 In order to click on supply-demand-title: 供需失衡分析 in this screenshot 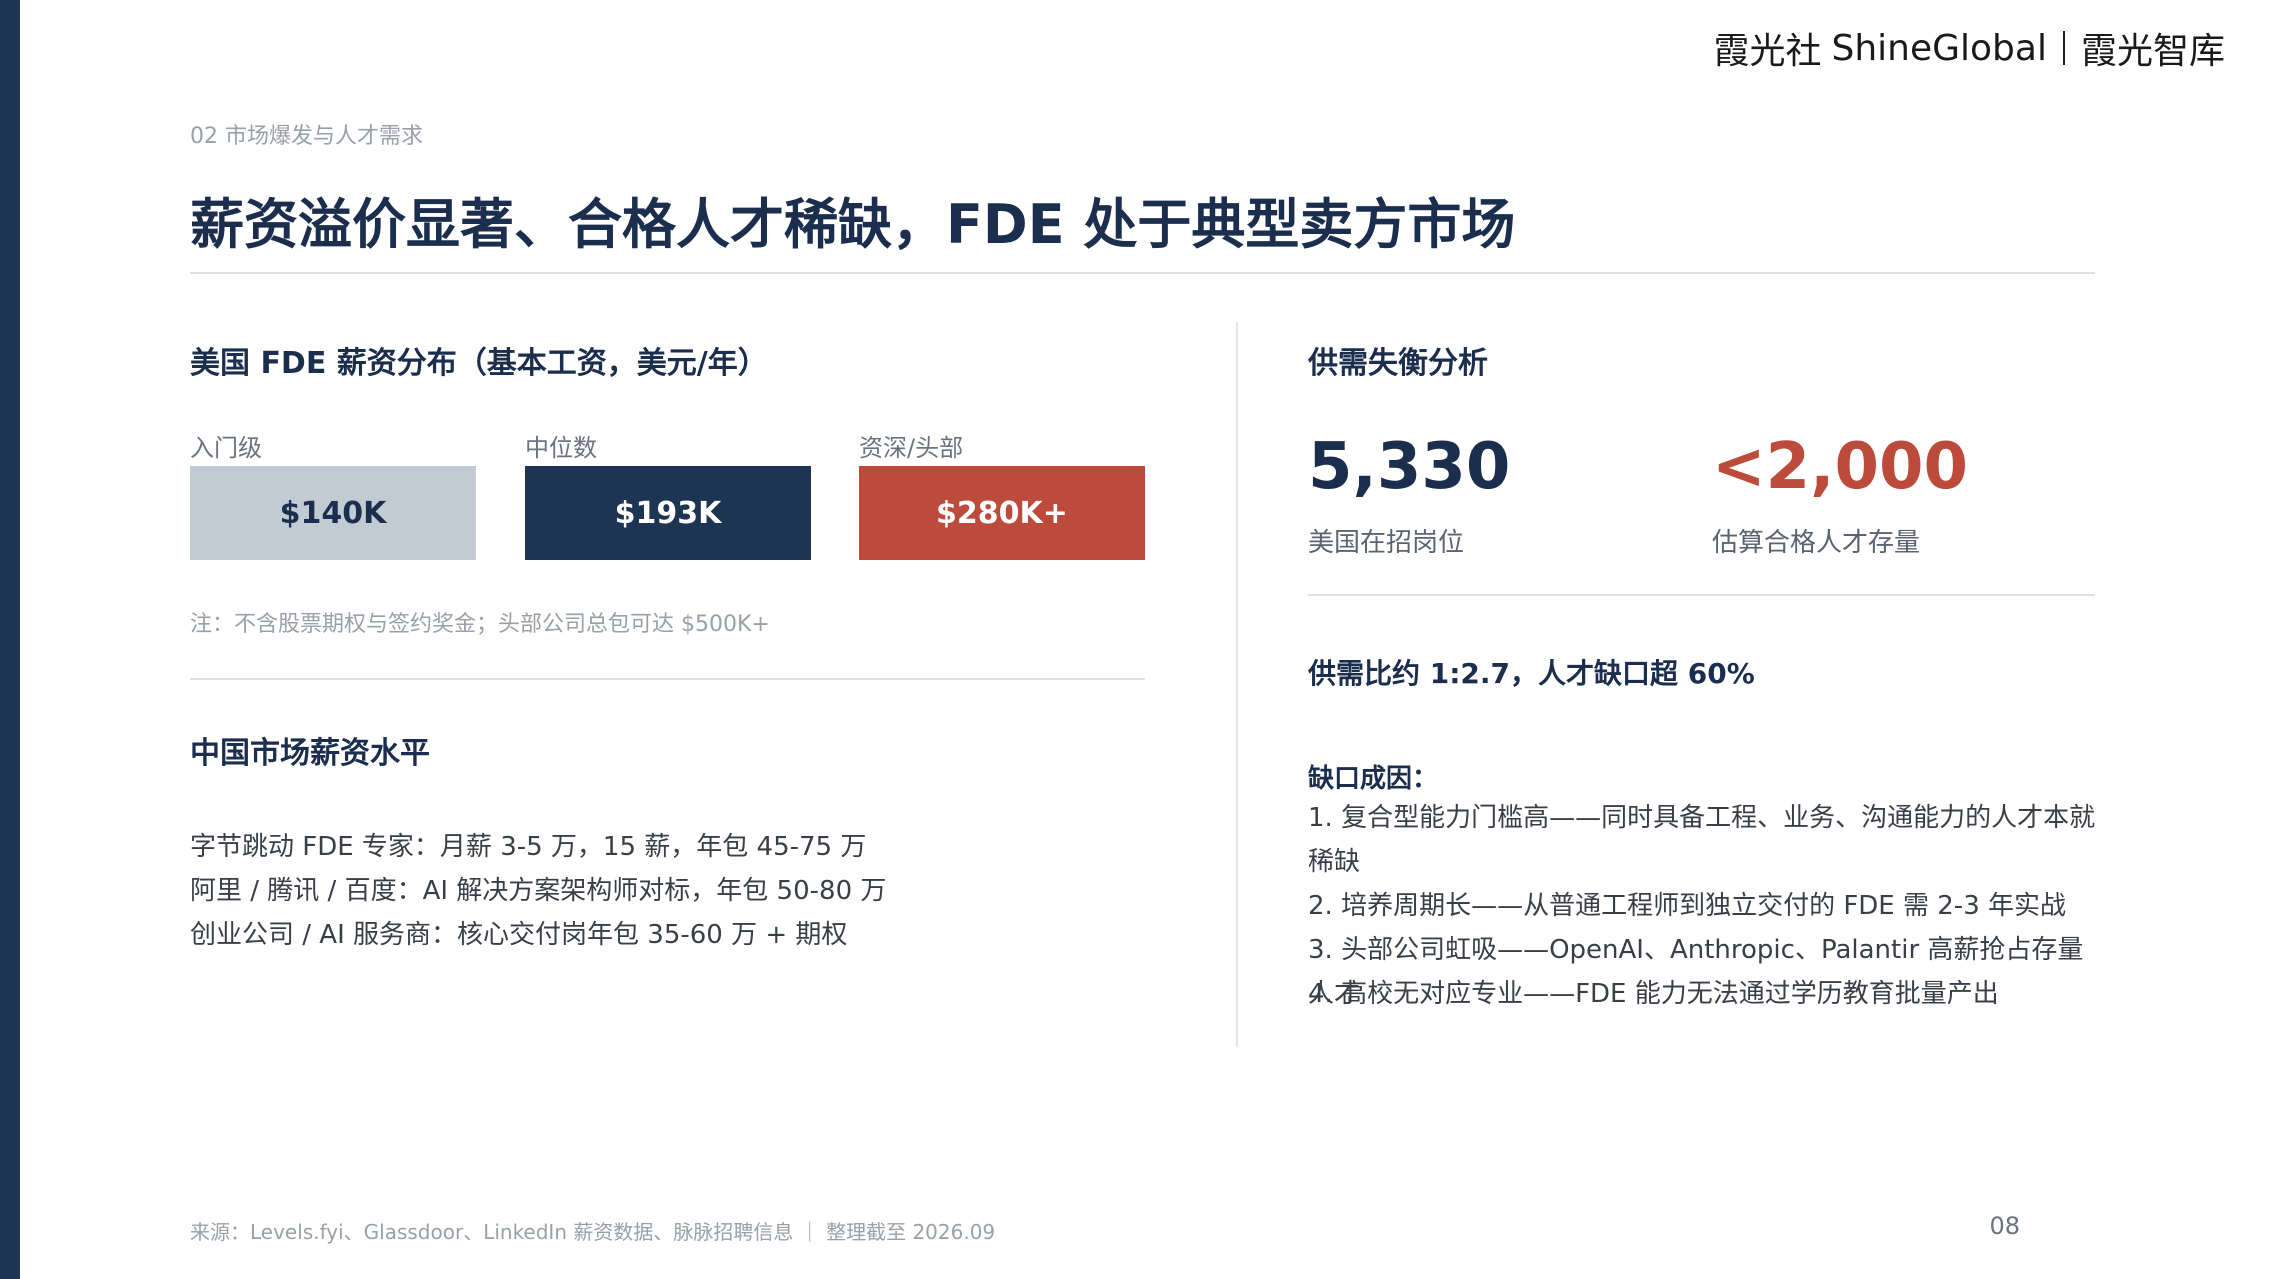, I will do `click(1398, 363)`.